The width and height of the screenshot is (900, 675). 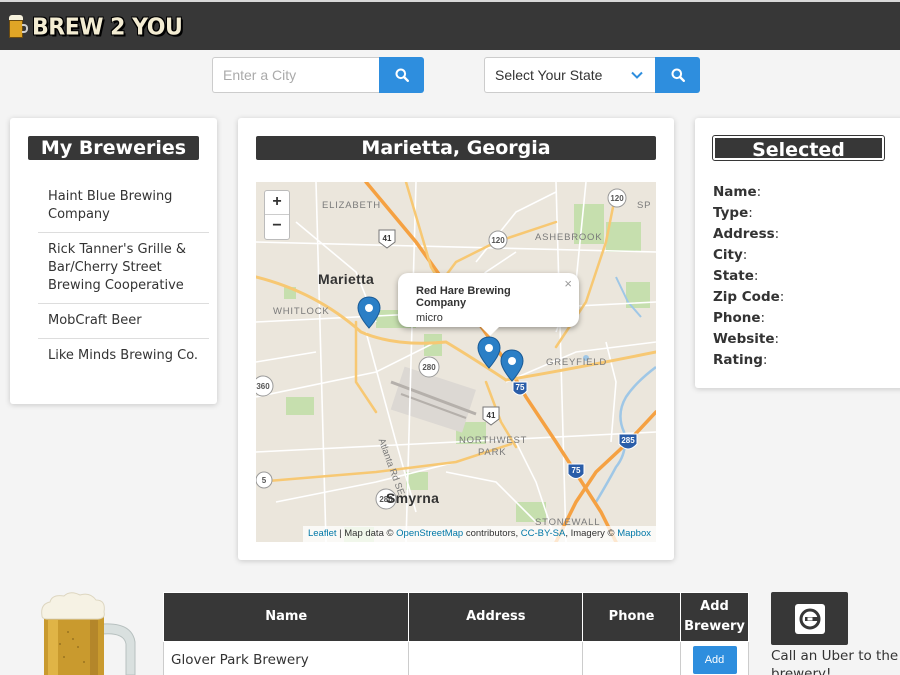 What do you see at coordinates (740, 360) in the screenshot?
I see `field-rating-label: Rating:` at bounding box center [740, 360].